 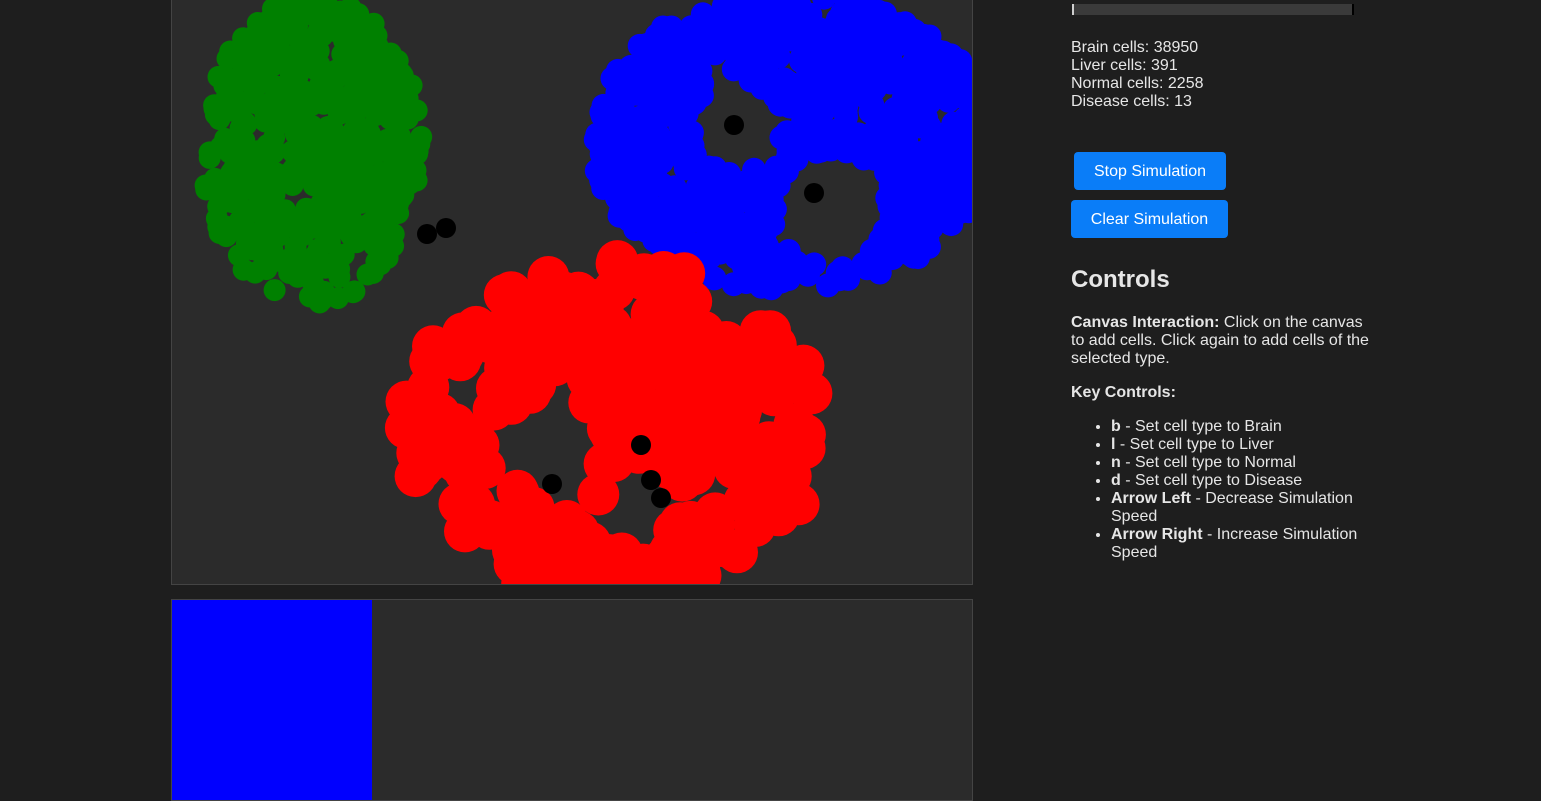 What do you see at coordinates (1151, 498) in the screenshot?
I see `key-name: Arrow Left` at bounding box center [1151, 498].